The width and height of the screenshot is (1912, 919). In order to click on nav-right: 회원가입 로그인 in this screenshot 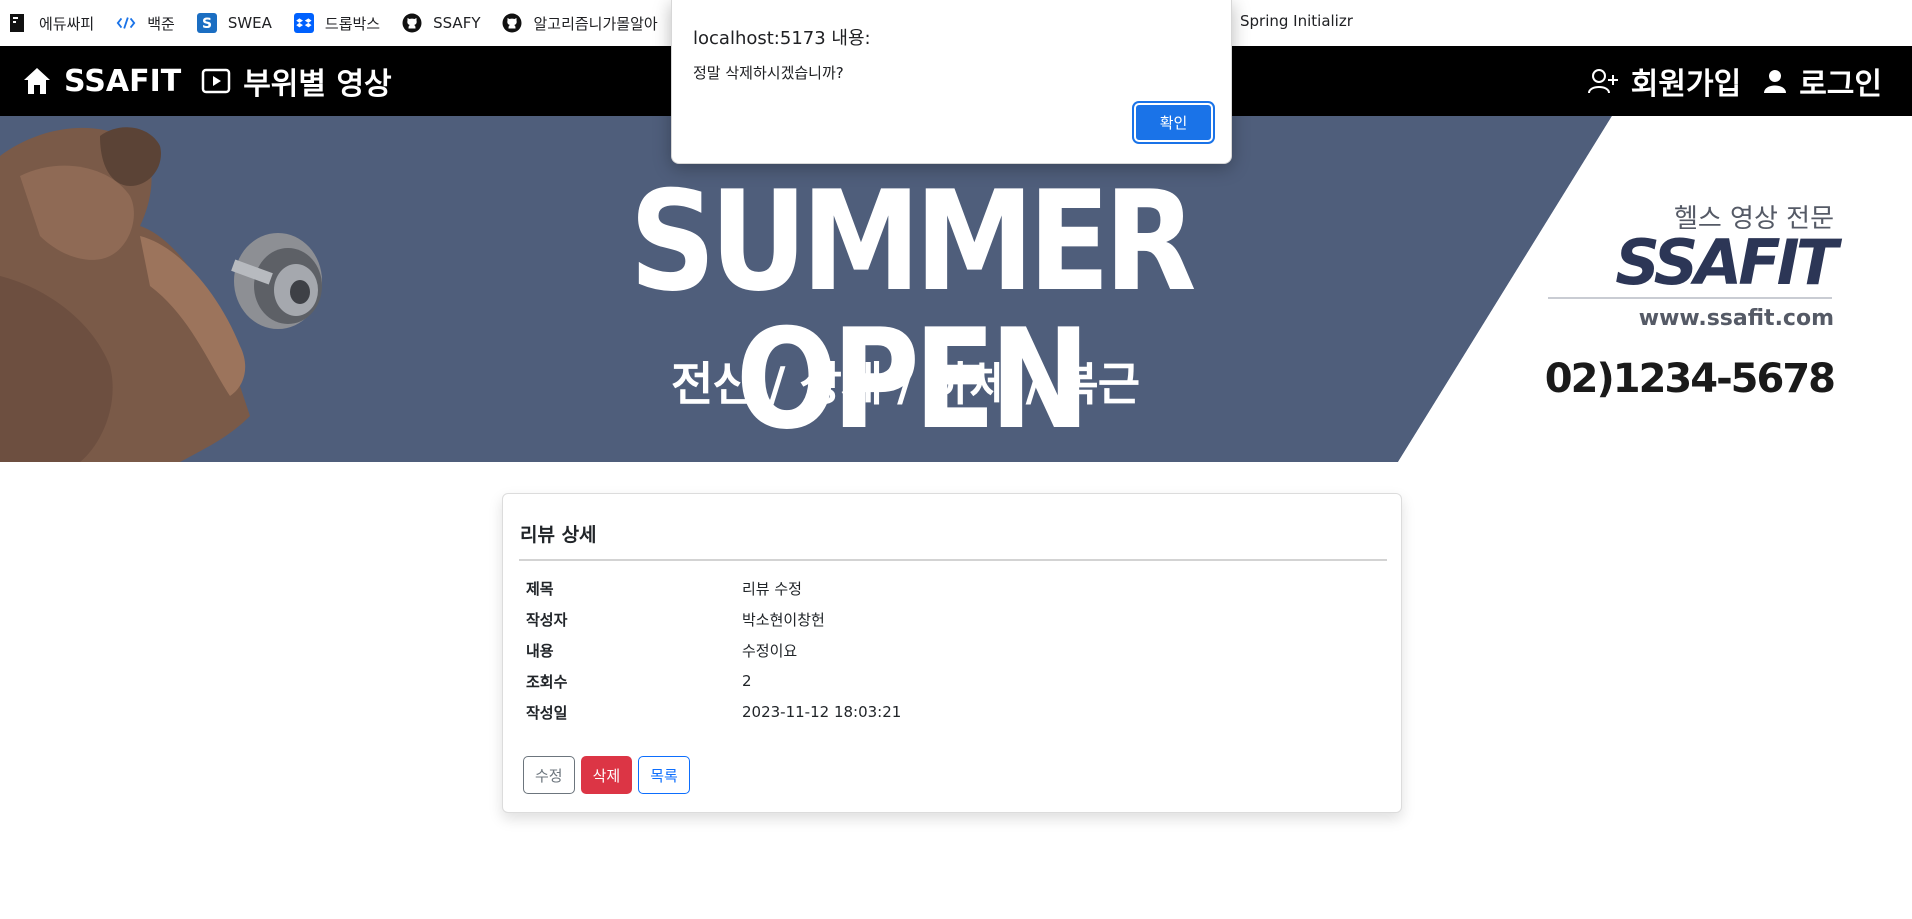, I will do `click(1723, 81)`.